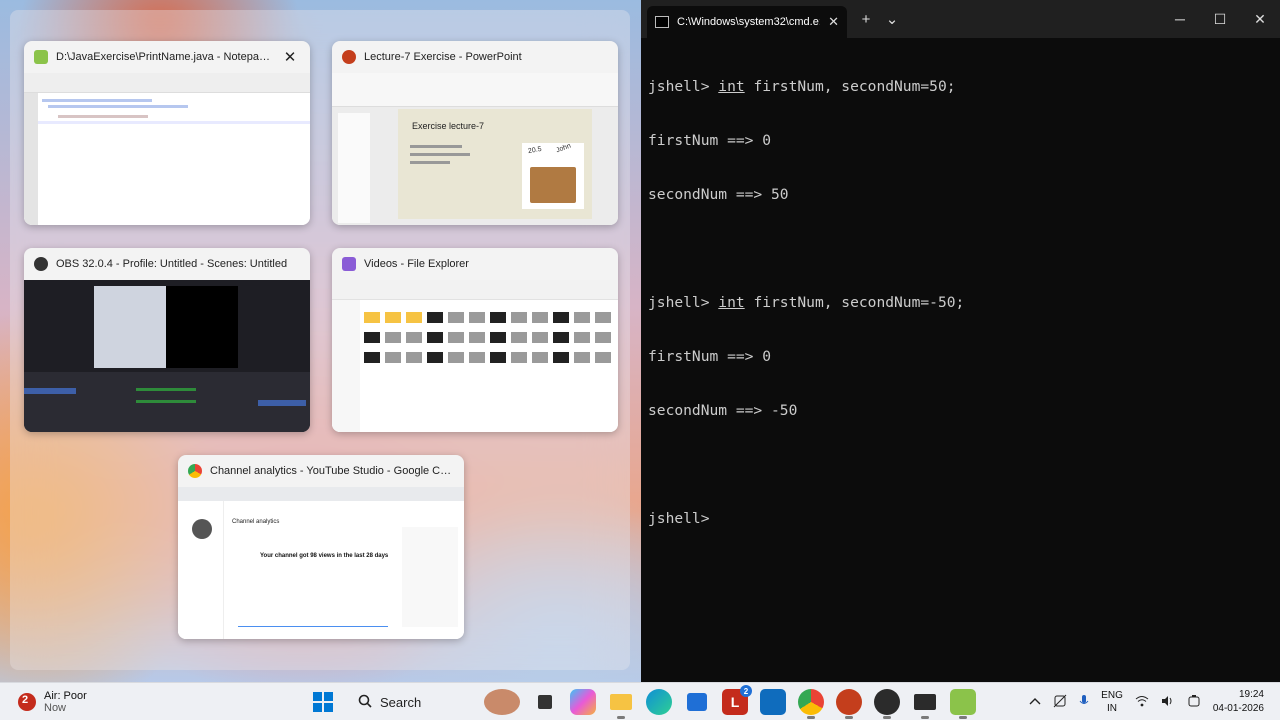 Image resolution: width=1280 pixels, height=720 pixels. Describe the element at coordinates (802, 86) in the screenshot. I see `terminal-line: jshell> int firstNum, secondNum=50;` at that location.